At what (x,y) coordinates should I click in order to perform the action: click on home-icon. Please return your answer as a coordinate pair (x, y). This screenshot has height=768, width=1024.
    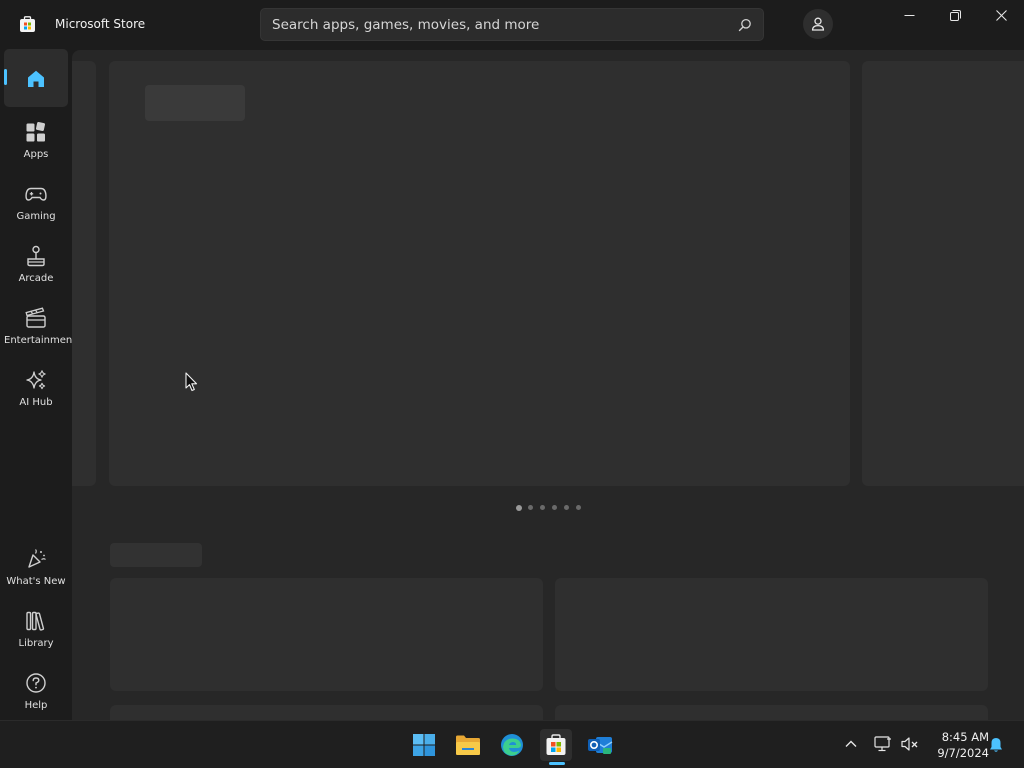
    Looking at the image, I should click on (36, 78).